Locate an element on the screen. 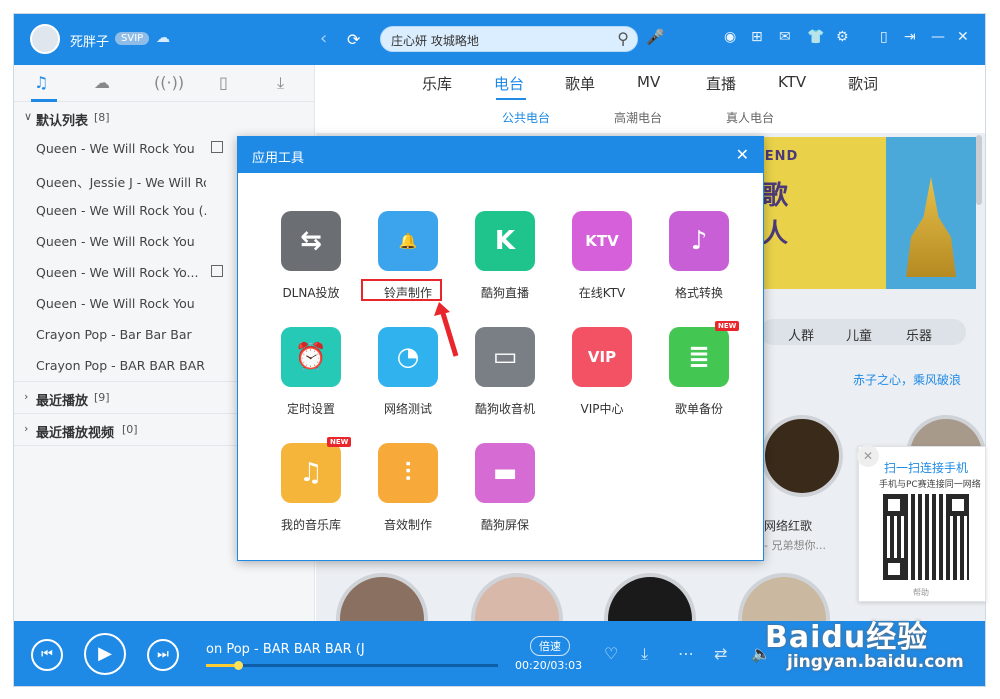  tab-playlists: 歌单 is located at coordinates (580, 83).